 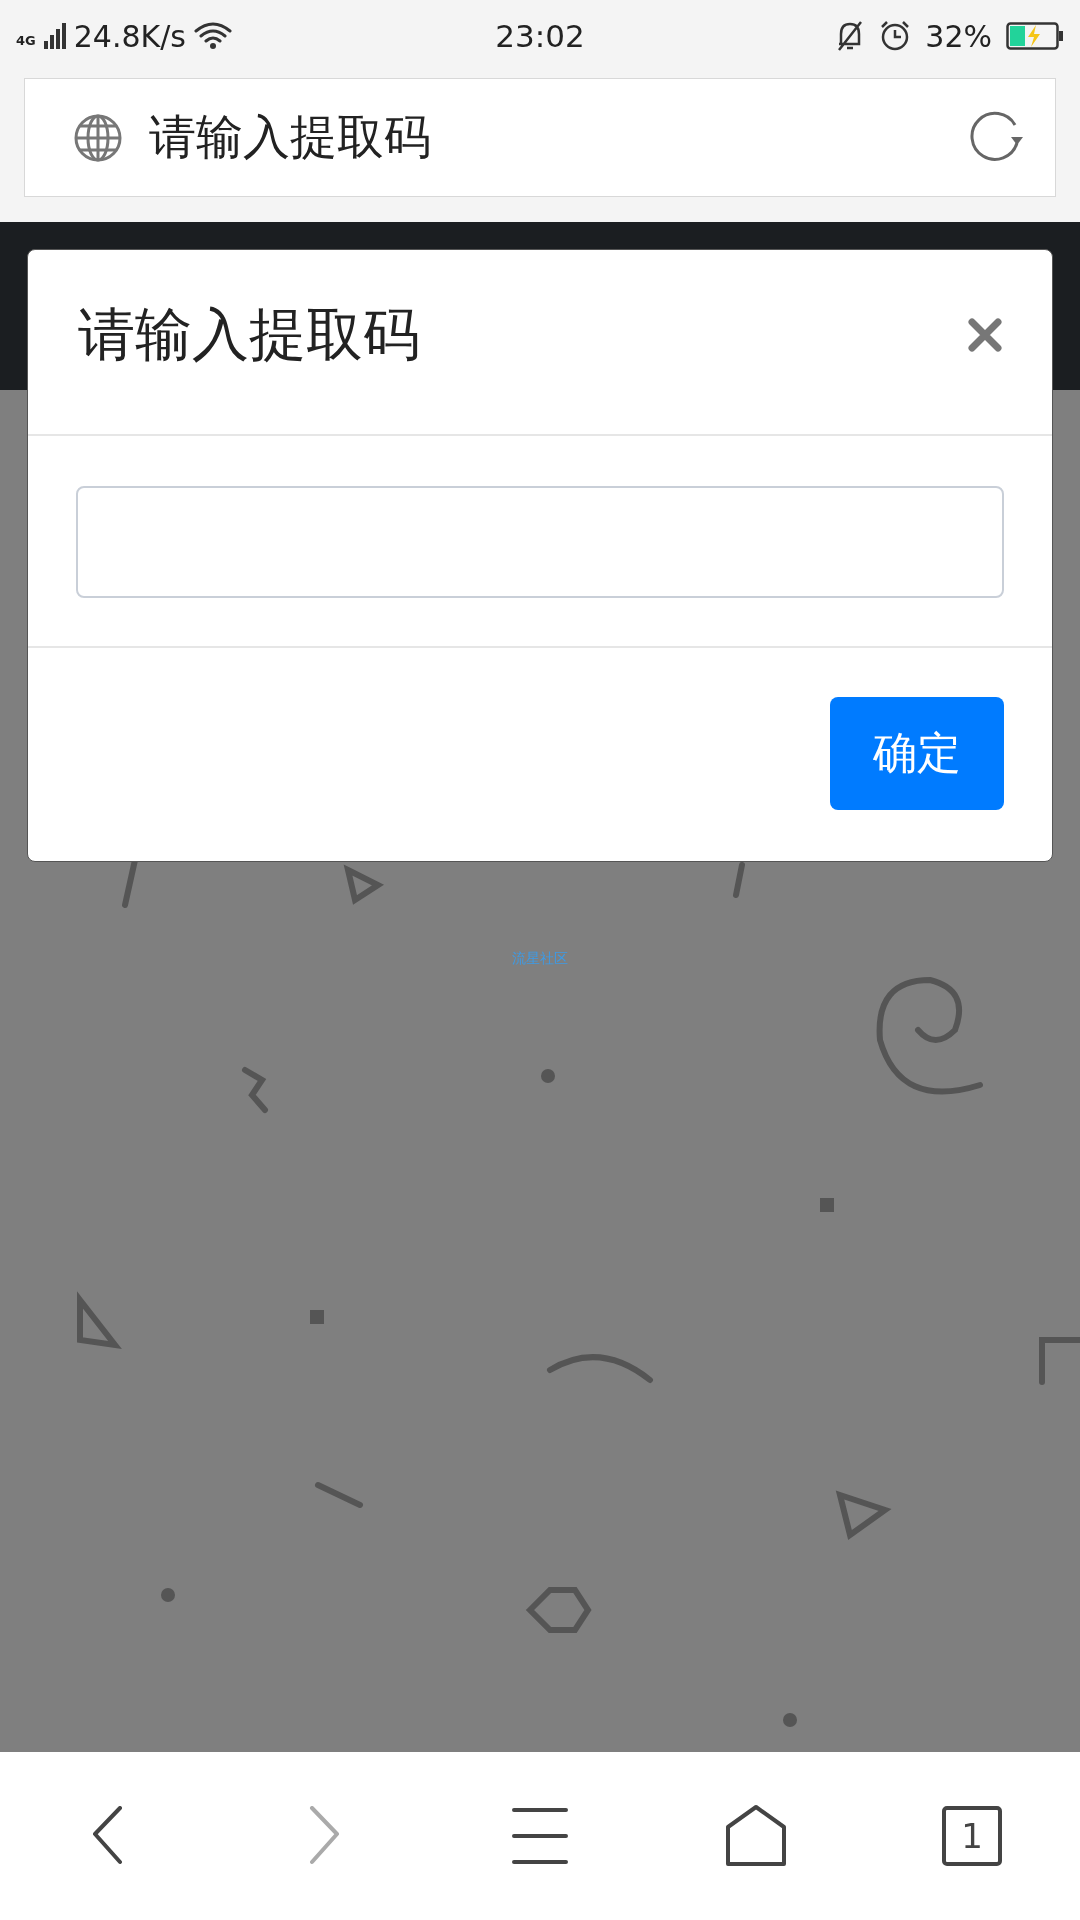 I want to click on forward-icon, so click(x=324, y=1836).